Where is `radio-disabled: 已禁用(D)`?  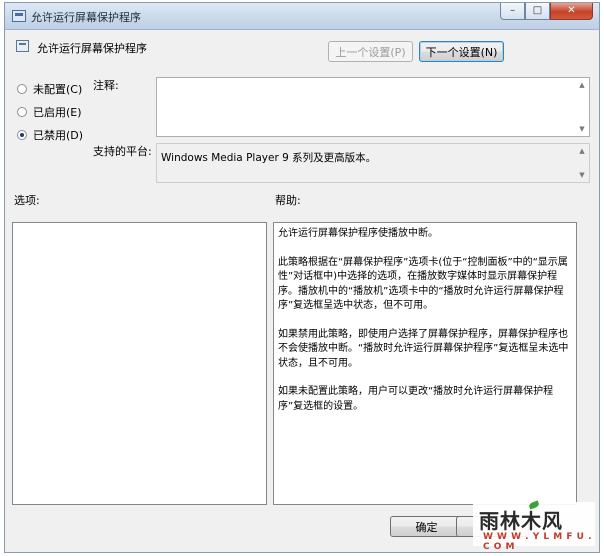
radio-disabled: 已禁用(D) is located at coordinates (50, 135).